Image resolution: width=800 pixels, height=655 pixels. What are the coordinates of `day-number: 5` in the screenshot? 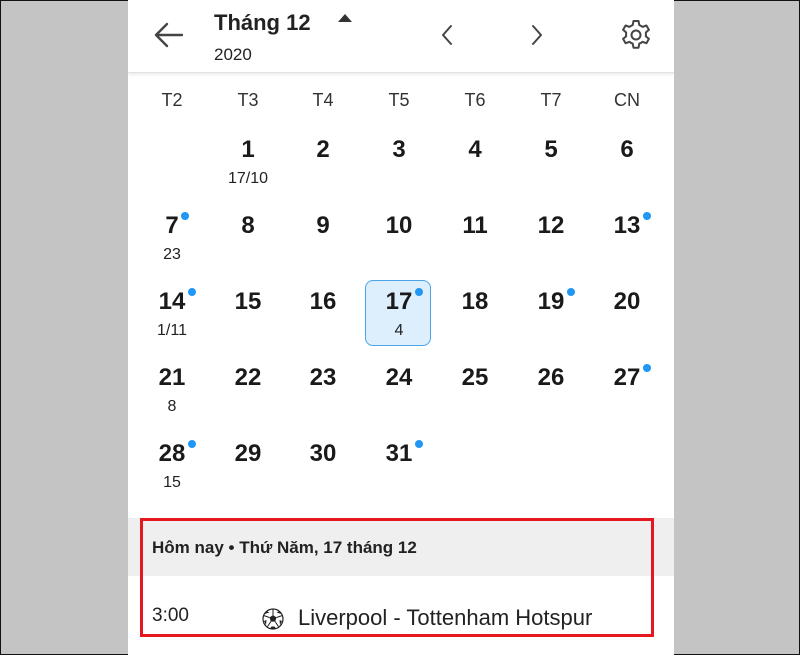 It's located at (551, 149).